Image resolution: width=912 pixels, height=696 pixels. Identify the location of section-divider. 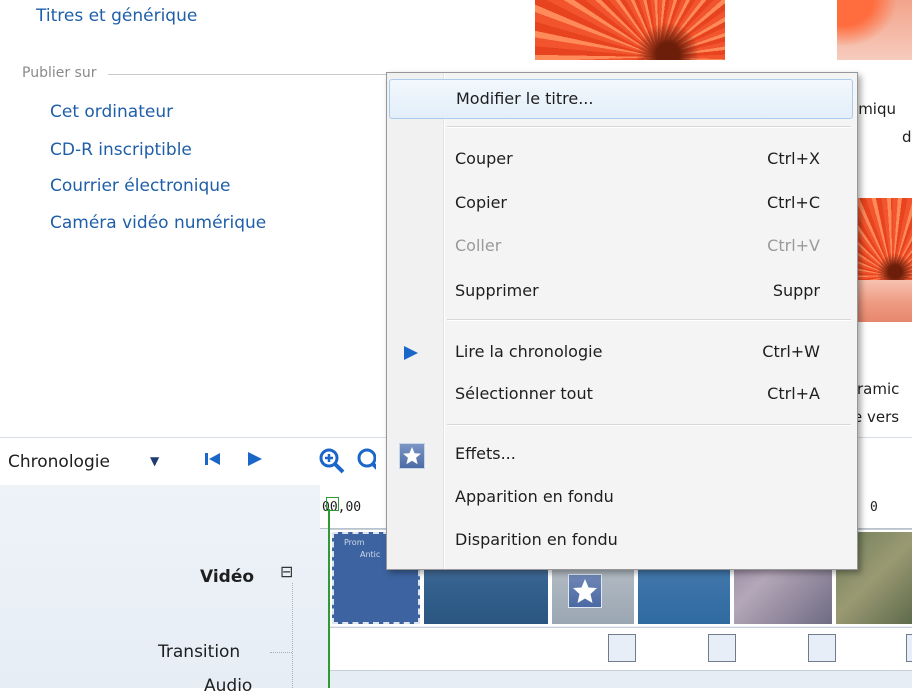
(248, 74).